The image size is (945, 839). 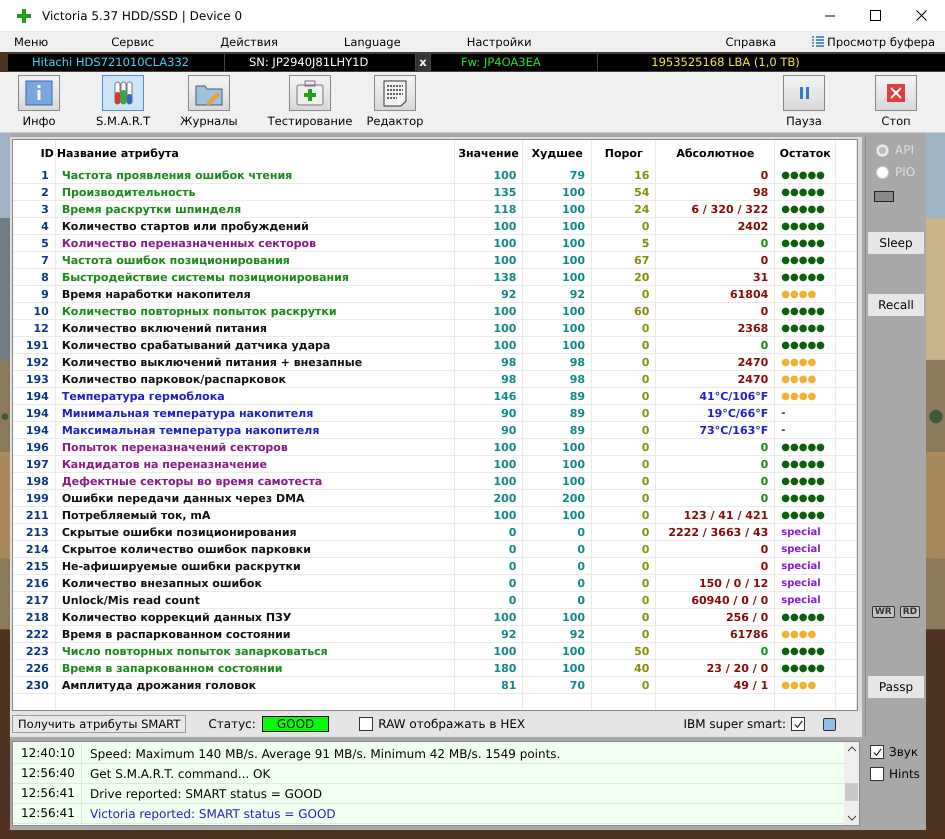 What do you see at coordinates (805, 153) in the screenshot?
I see `column-header: Остаток` at bounding box center [805, 153].